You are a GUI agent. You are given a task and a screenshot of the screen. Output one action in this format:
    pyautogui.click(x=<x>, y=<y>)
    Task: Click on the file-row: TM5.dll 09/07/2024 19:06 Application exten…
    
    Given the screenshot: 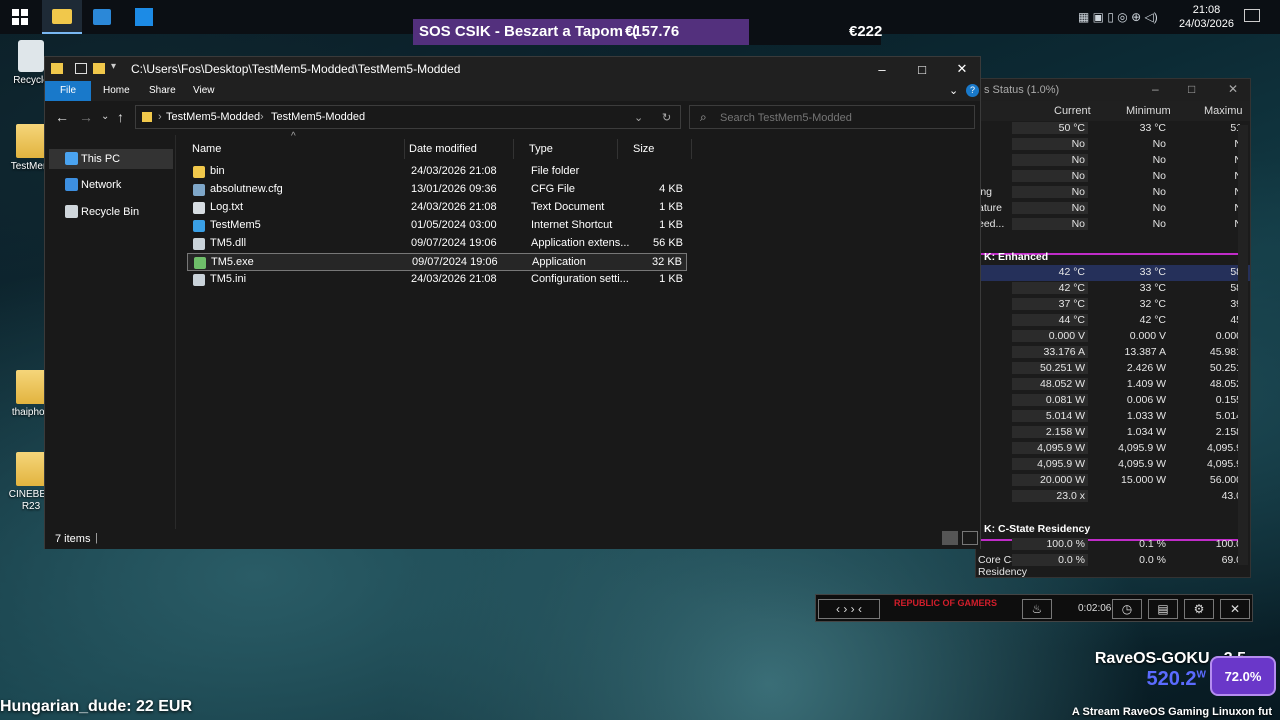 What is the action you would take?
    pyautogui.click(x=437, y=244)
    